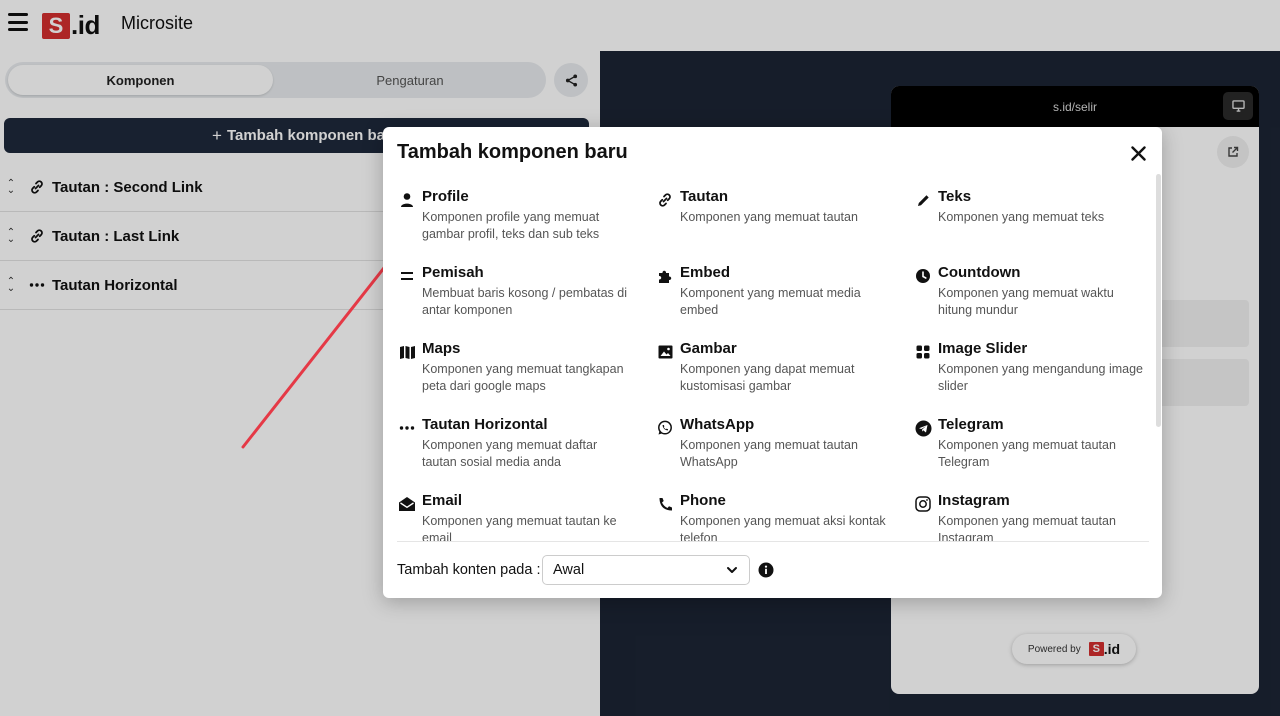  What do you see at coordinates (665, 200) in the screenshot?
I see `link-icon` at bounding box center [665, 200].